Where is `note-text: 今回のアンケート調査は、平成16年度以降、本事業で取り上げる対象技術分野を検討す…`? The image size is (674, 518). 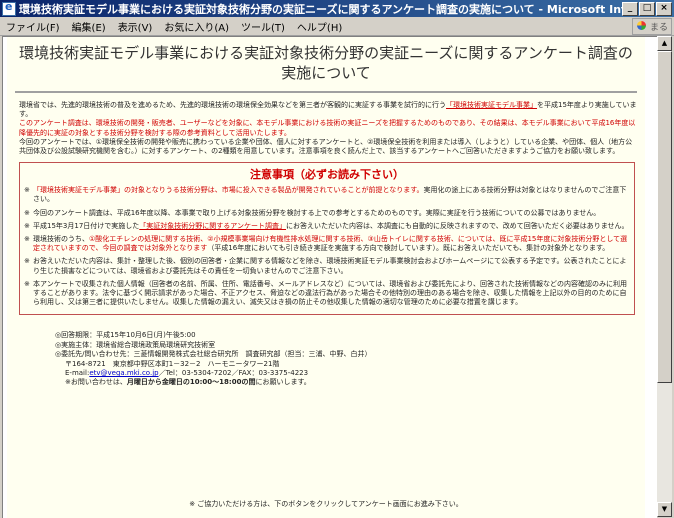 note-text: 今回のアンケート調査は、平成16年度以降、本事業で取り上げる対象技術分野を検討す… is located at coordinates (317, 212).